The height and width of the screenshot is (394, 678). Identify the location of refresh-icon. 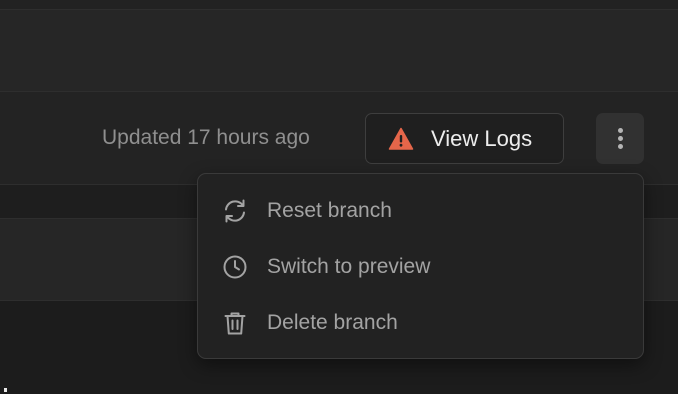
(235, 211).